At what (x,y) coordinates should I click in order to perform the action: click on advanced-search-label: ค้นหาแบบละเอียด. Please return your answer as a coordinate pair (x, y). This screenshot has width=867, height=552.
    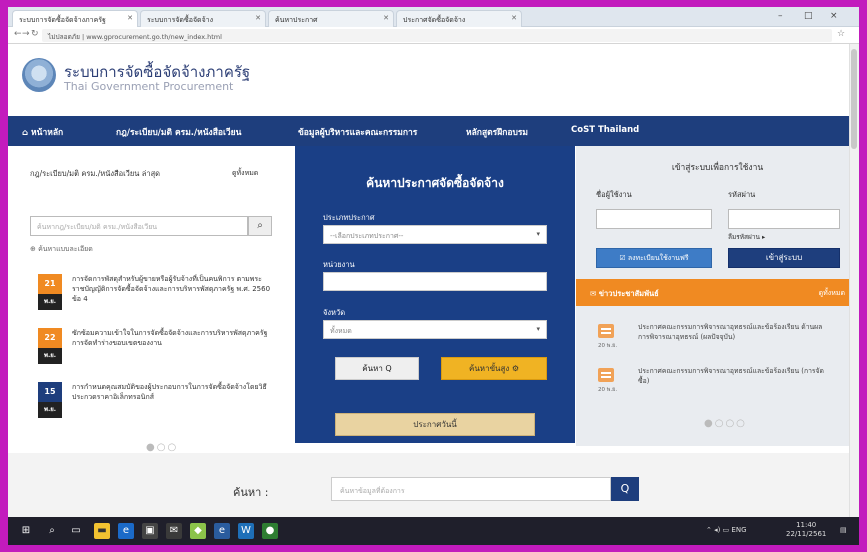
    Looking at the image, I should click on (65, 249).